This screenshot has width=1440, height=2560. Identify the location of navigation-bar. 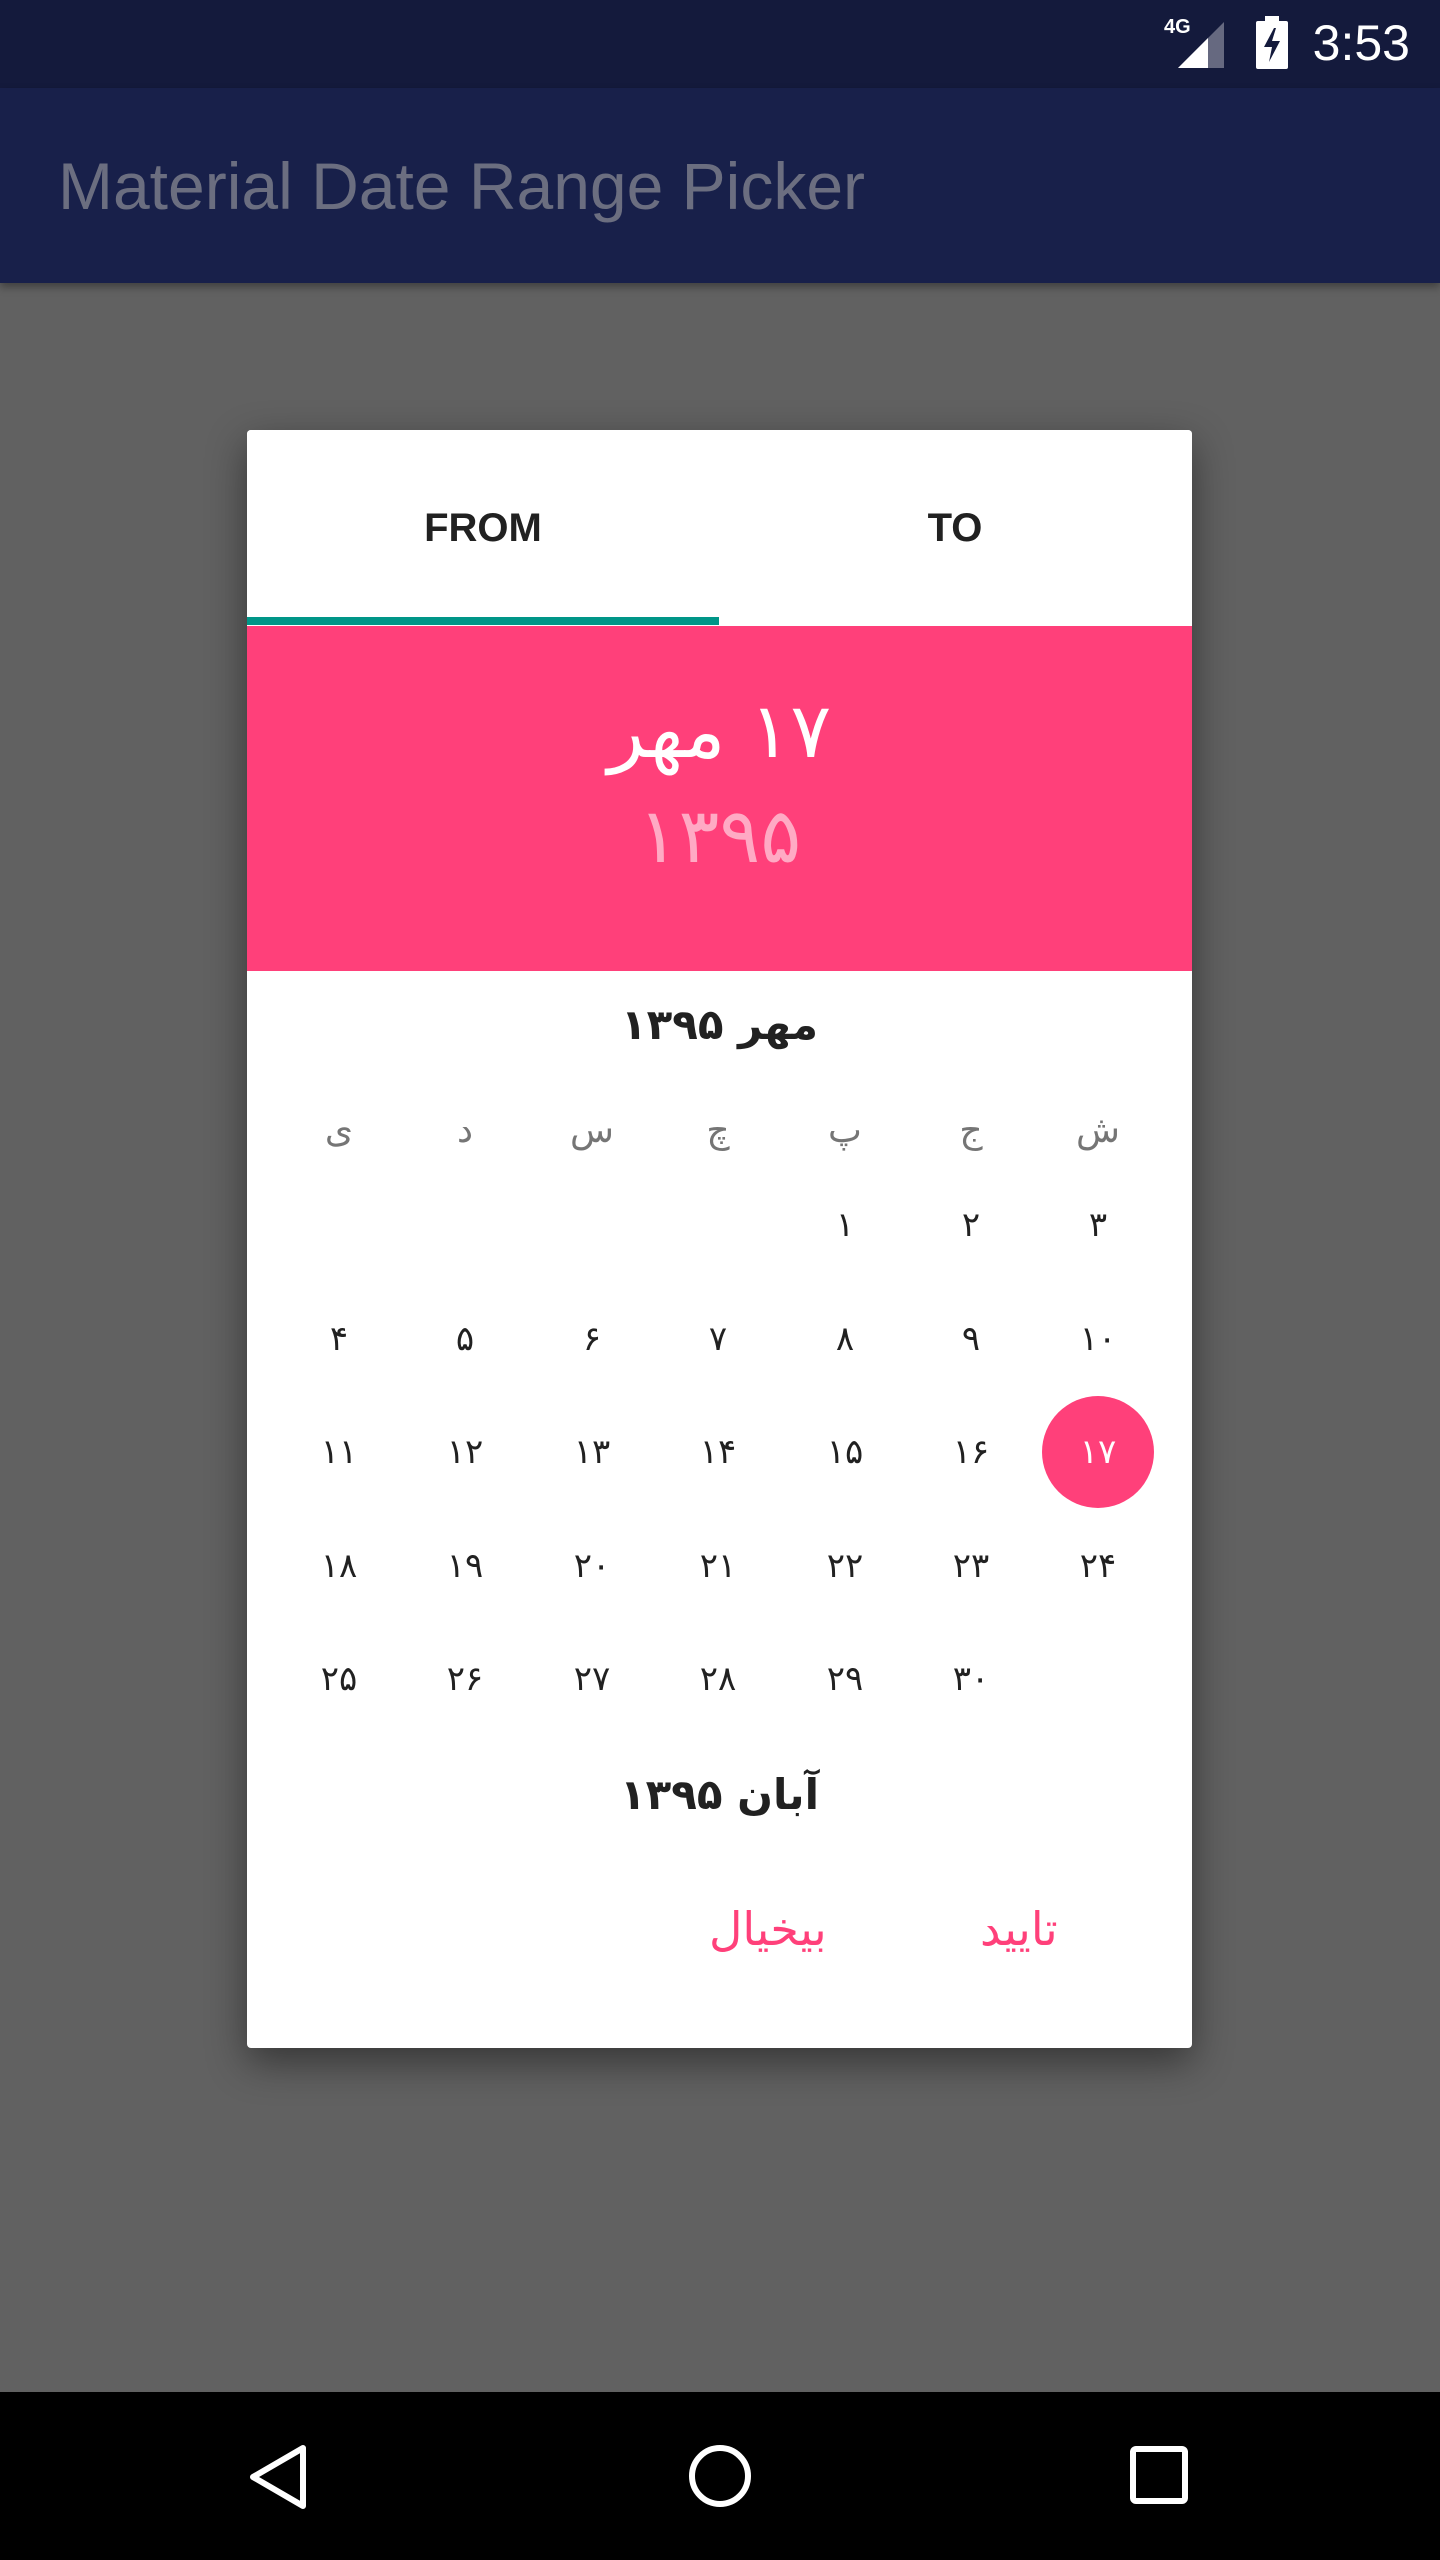
(720, 2476).